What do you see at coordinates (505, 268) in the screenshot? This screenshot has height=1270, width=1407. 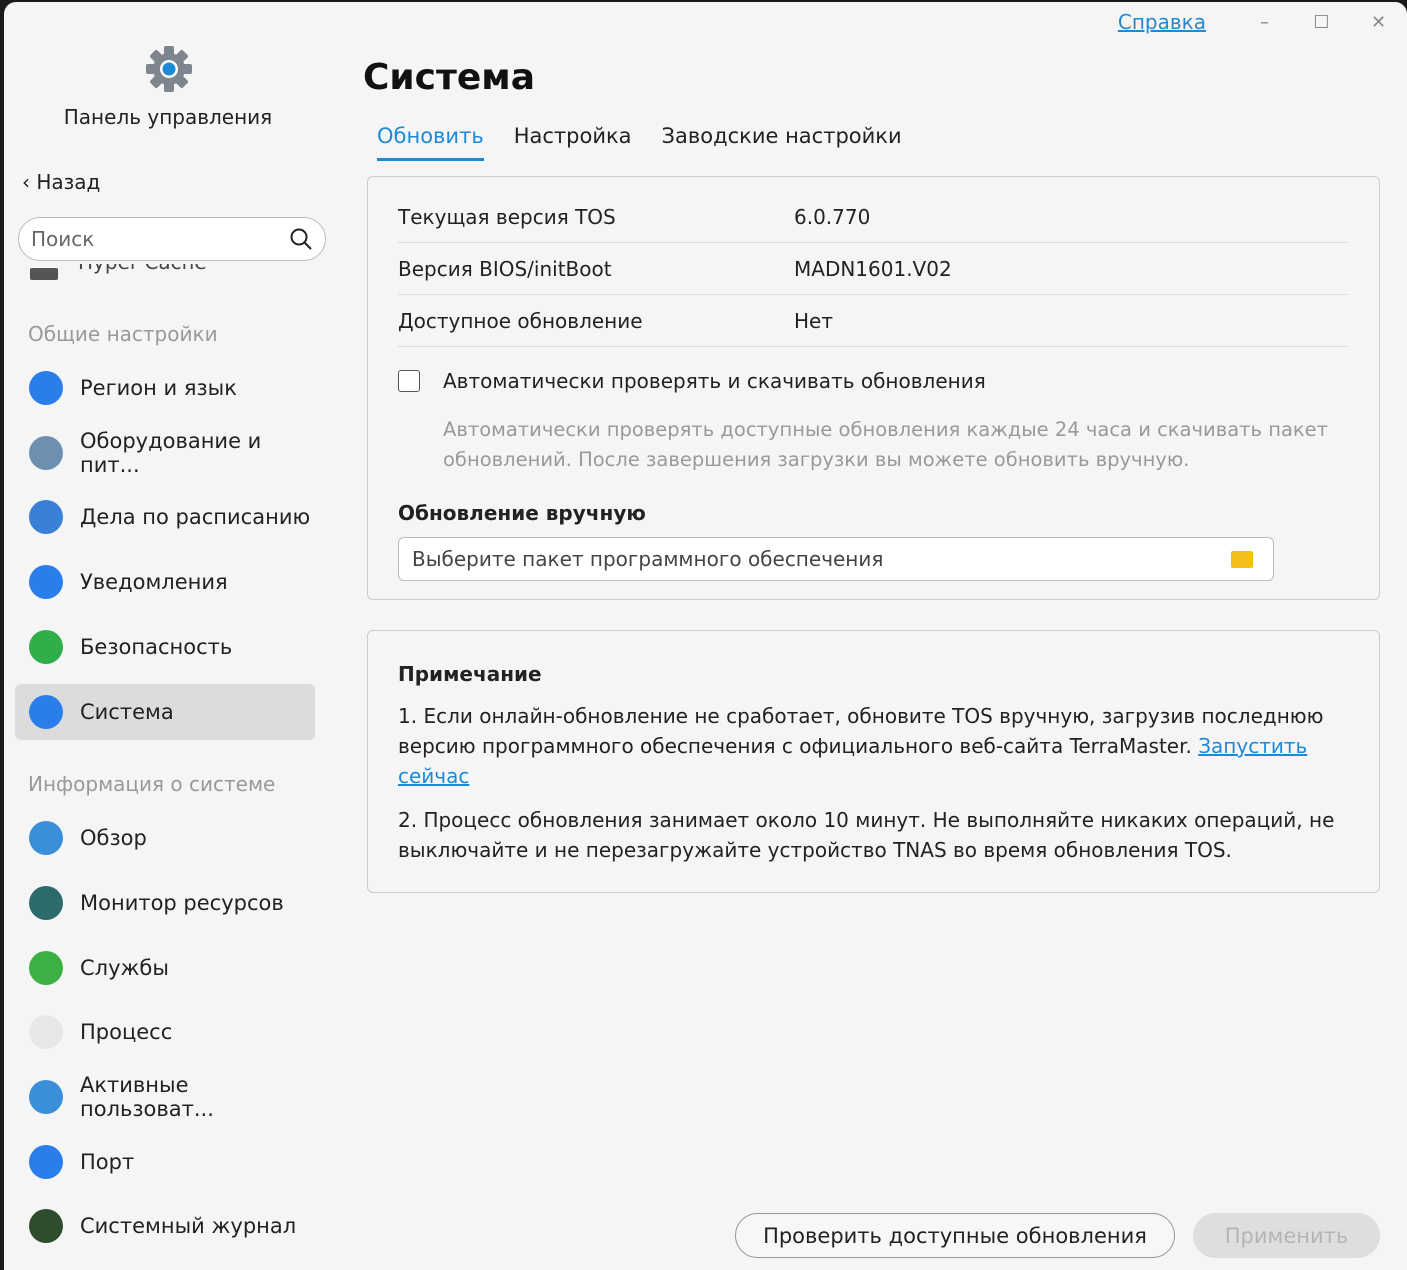 I see `info-key: Версия BIOS/initBoot` at bounding box center [505, 268].